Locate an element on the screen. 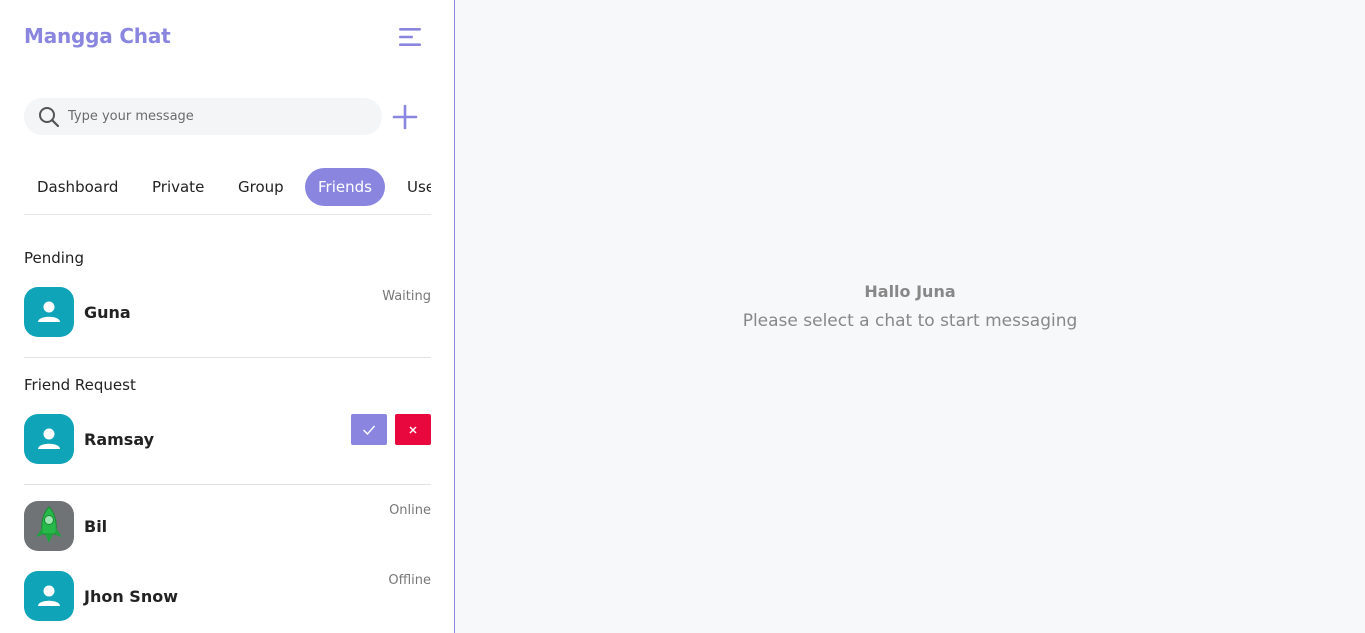  x-icon is located at coordinates (413, 429).